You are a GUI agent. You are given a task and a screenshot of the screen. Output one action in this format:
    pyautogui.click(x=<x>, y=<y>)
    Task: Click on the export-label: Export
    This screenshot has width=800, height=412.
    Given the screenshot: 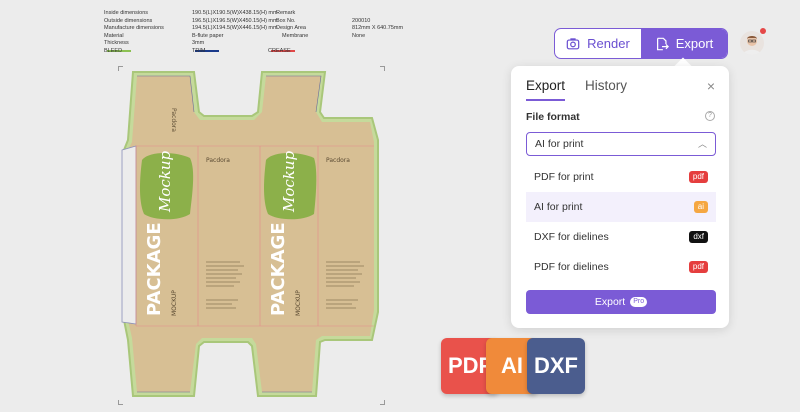 What is the action you would take?
    pyautogui.click(x=694, y=43)
    